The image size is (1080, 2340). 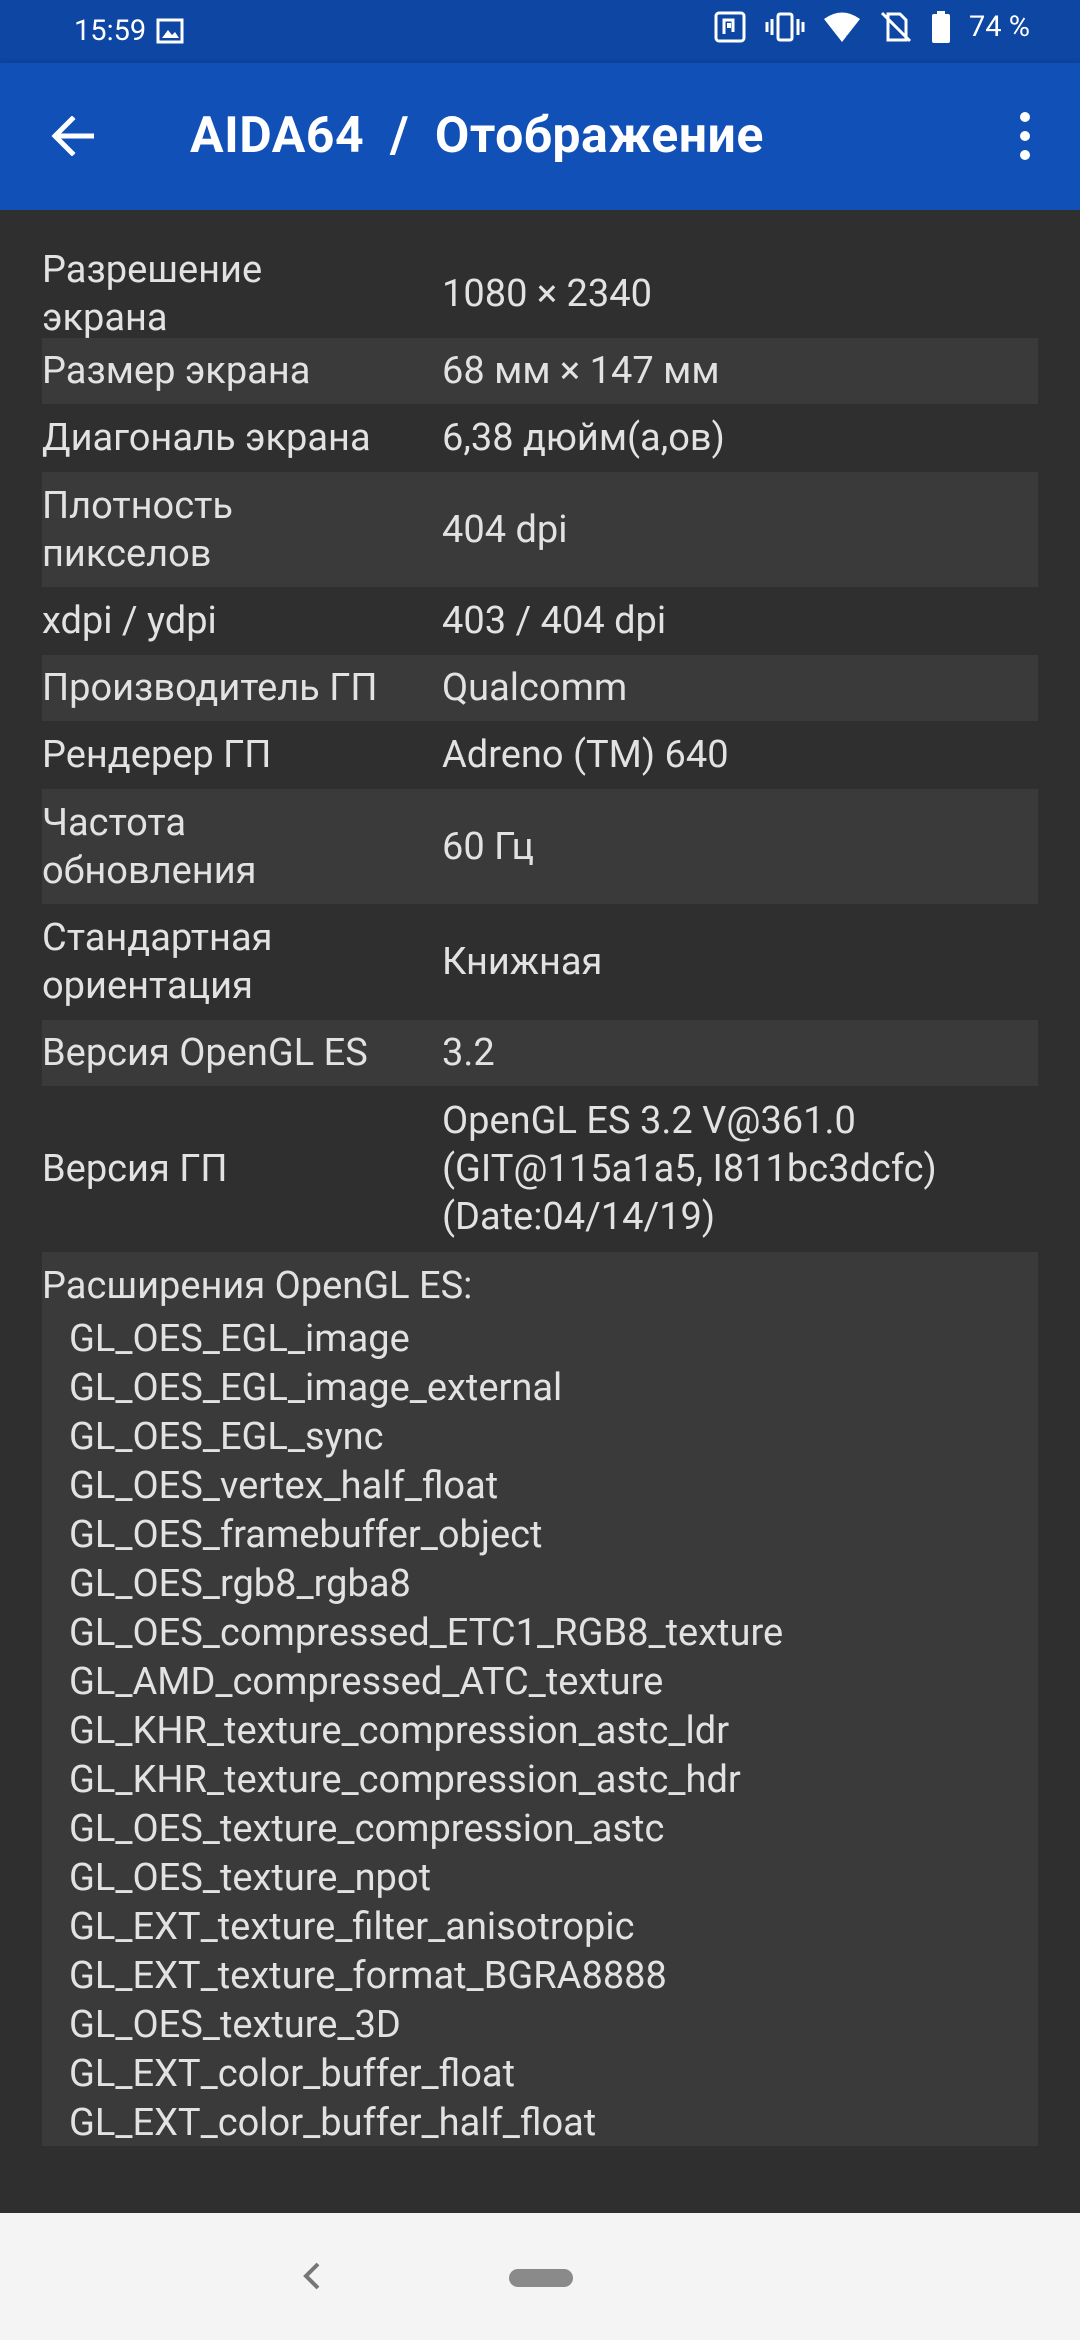 I want to click on list-item: GL_OES_rgb8_rgba8, so click(x=240, y=1584).